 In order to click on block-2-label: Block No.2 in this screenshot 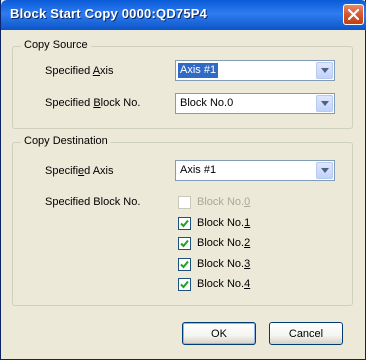, I will do `click(224, 243)`.